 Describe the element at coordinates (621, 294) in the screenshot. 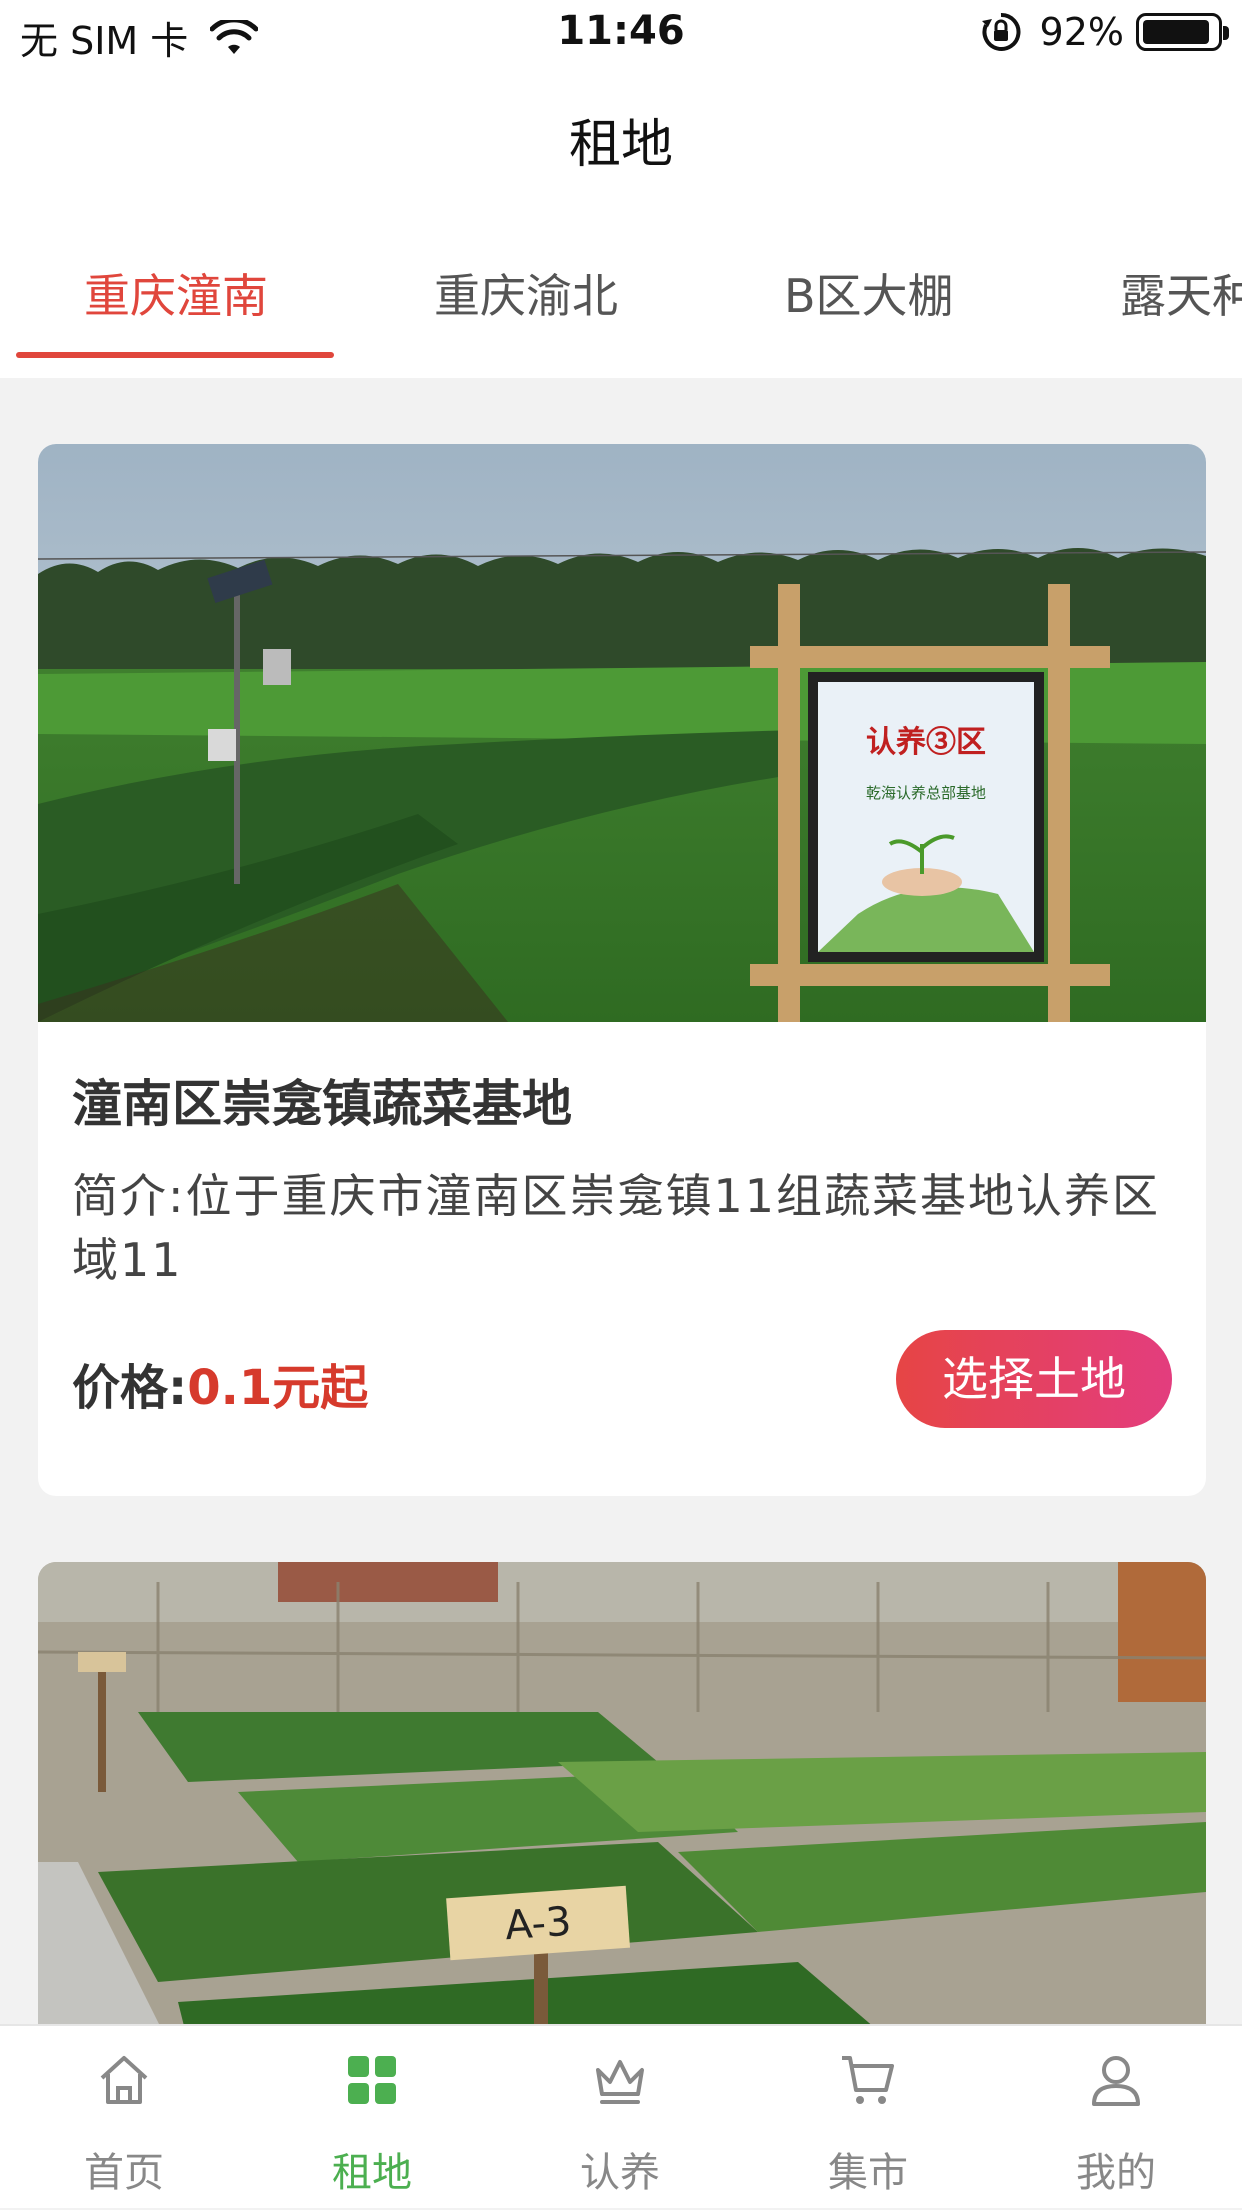

I see `region-tabs: 重庆潼南 重庆渝北 B区大棚 露天种` at that location.